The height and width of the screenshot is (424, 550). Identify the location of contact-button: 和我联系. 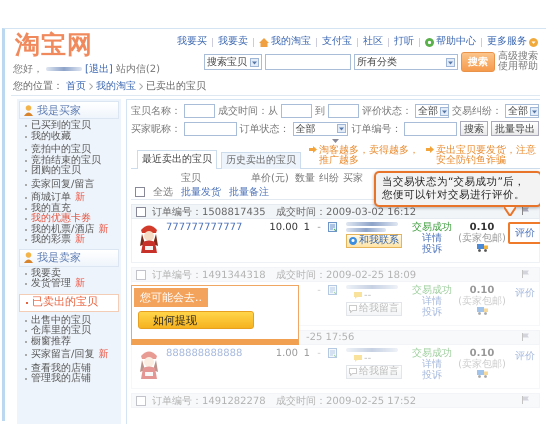
(374, 241).